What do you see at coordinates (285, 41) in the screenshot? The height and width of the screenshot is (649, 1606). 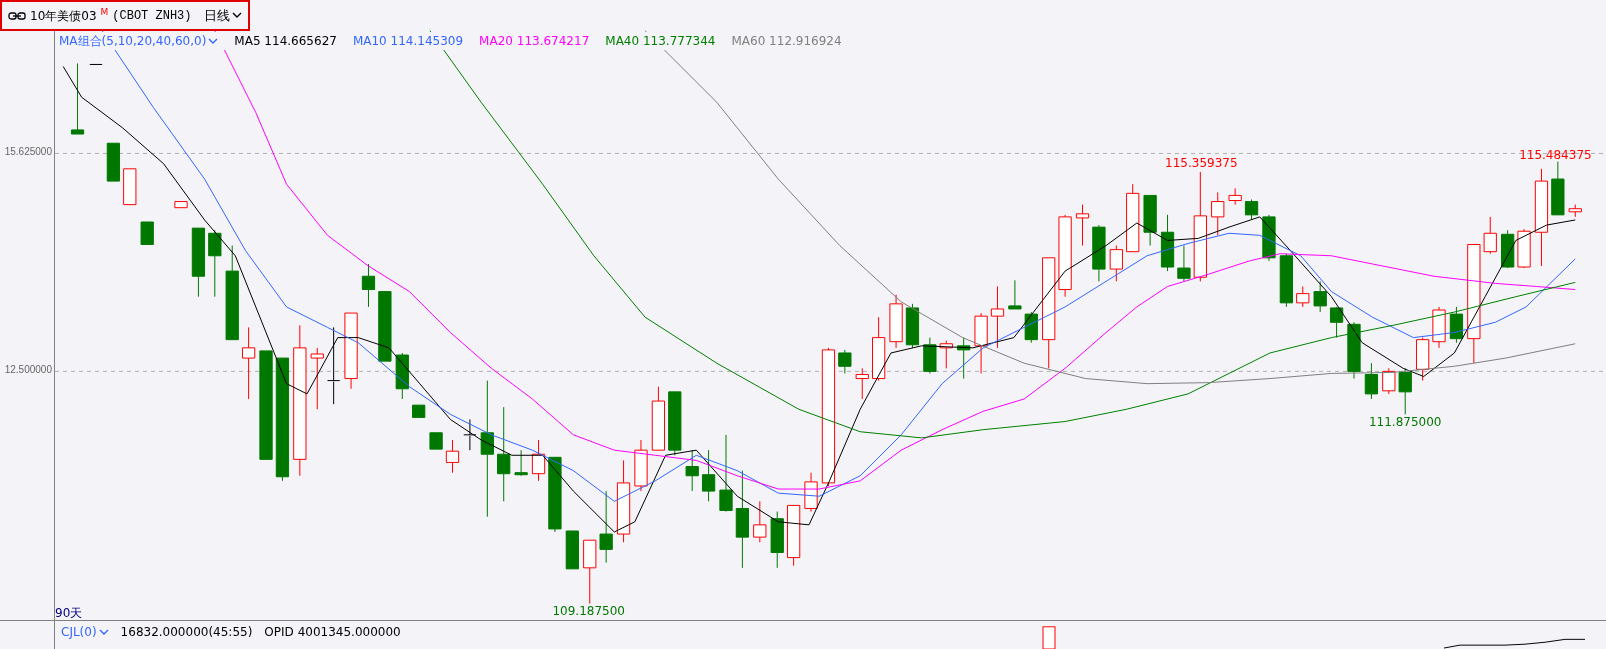 I see `indicator-value: MA5 114.665627` at bounding box center [285, 41].